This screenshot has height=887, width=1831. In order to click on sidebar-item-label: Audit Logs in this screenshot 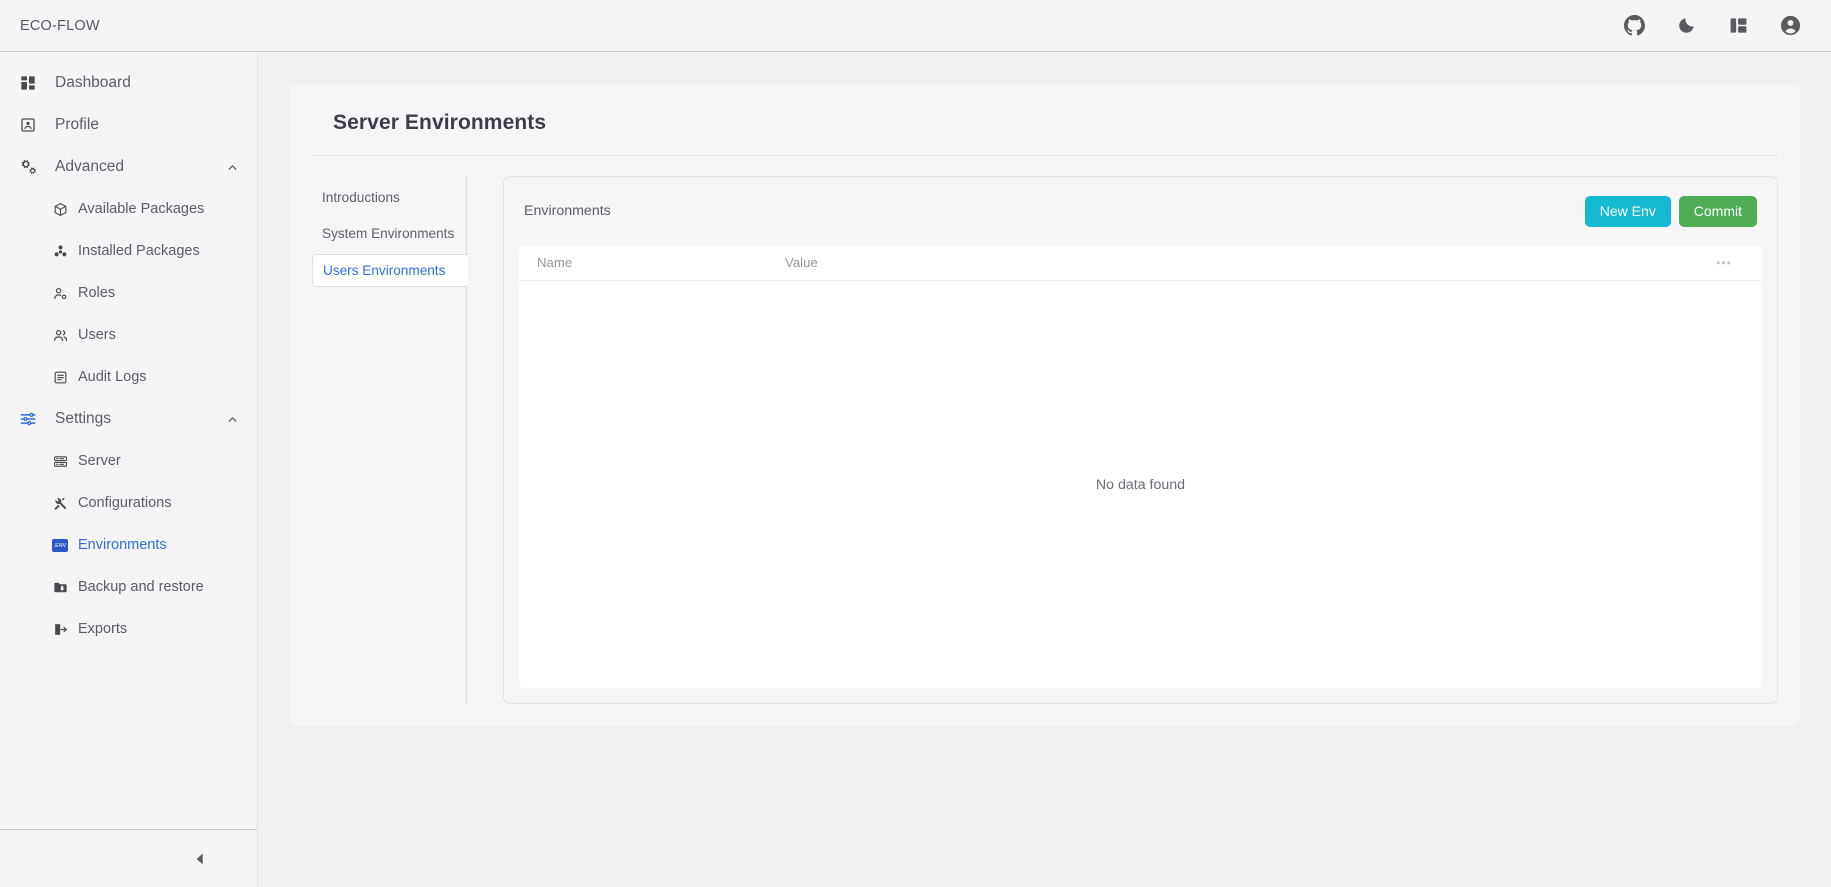, I will do `click(112, 377)`.